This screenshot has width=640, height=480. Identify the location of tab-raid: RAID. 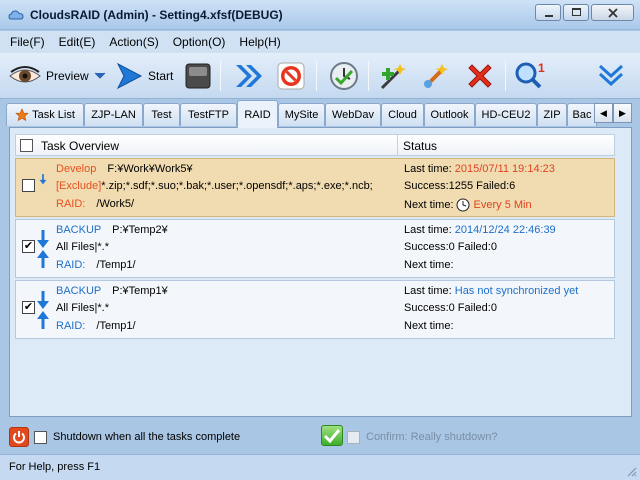
(257, 114).